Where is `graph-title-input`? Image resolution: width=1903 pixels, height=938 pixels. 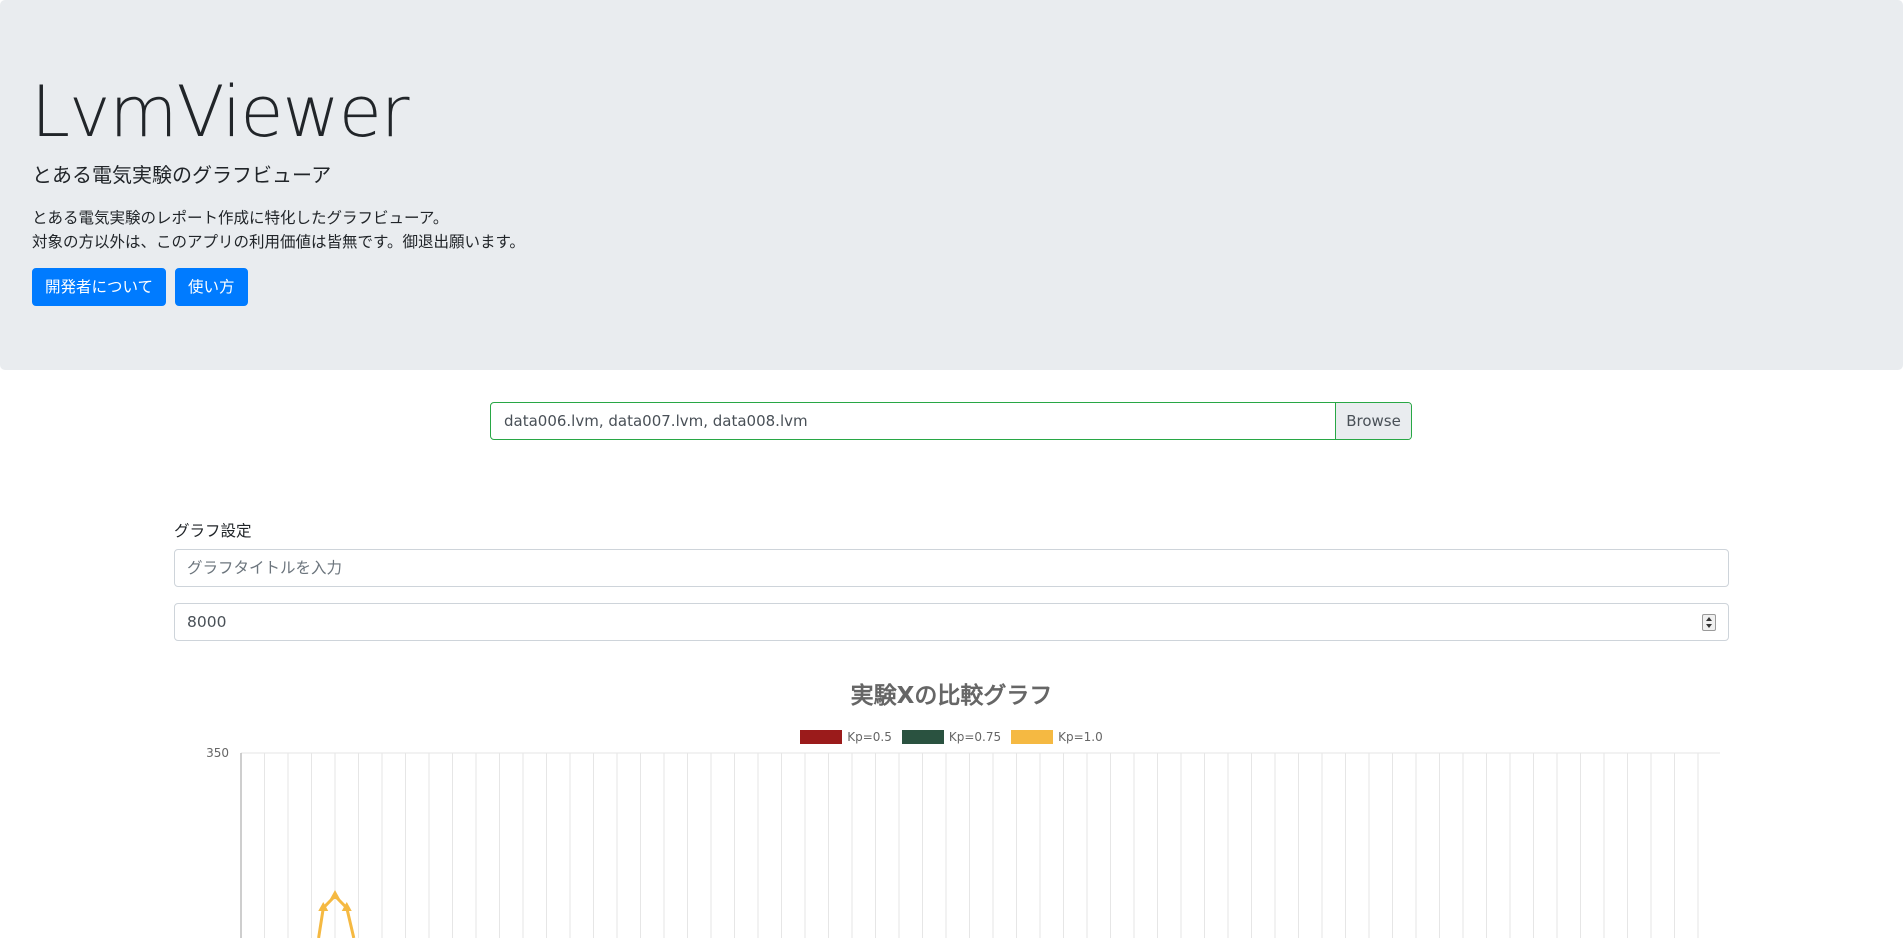
graph-title-input is located at coordinates (951, 568).